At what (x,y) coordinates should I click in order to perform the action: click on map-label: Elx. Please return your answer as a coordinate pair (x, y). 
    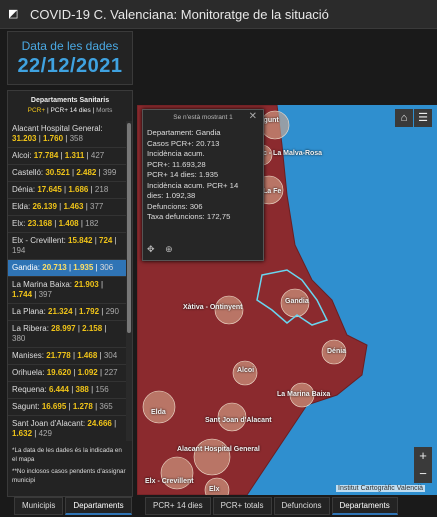
    Looking at the image, I should click on (214, 489).